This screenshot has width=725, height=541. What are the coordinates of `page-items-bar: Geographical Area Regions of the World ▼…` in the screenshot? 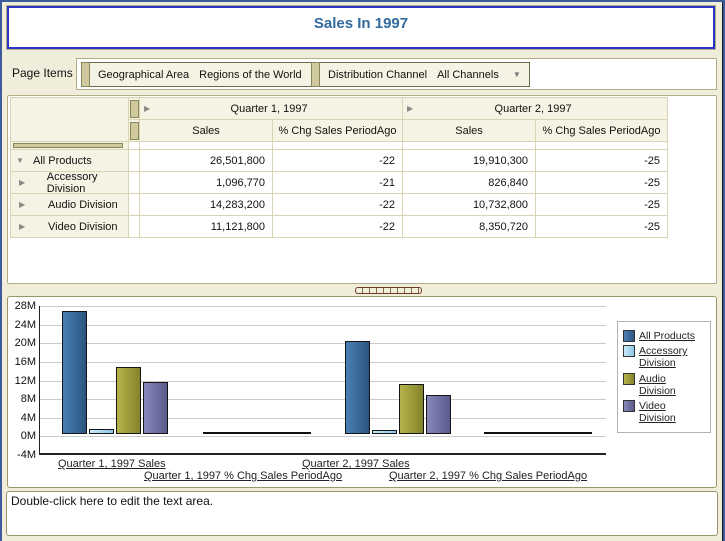 It's located at (396, 74).